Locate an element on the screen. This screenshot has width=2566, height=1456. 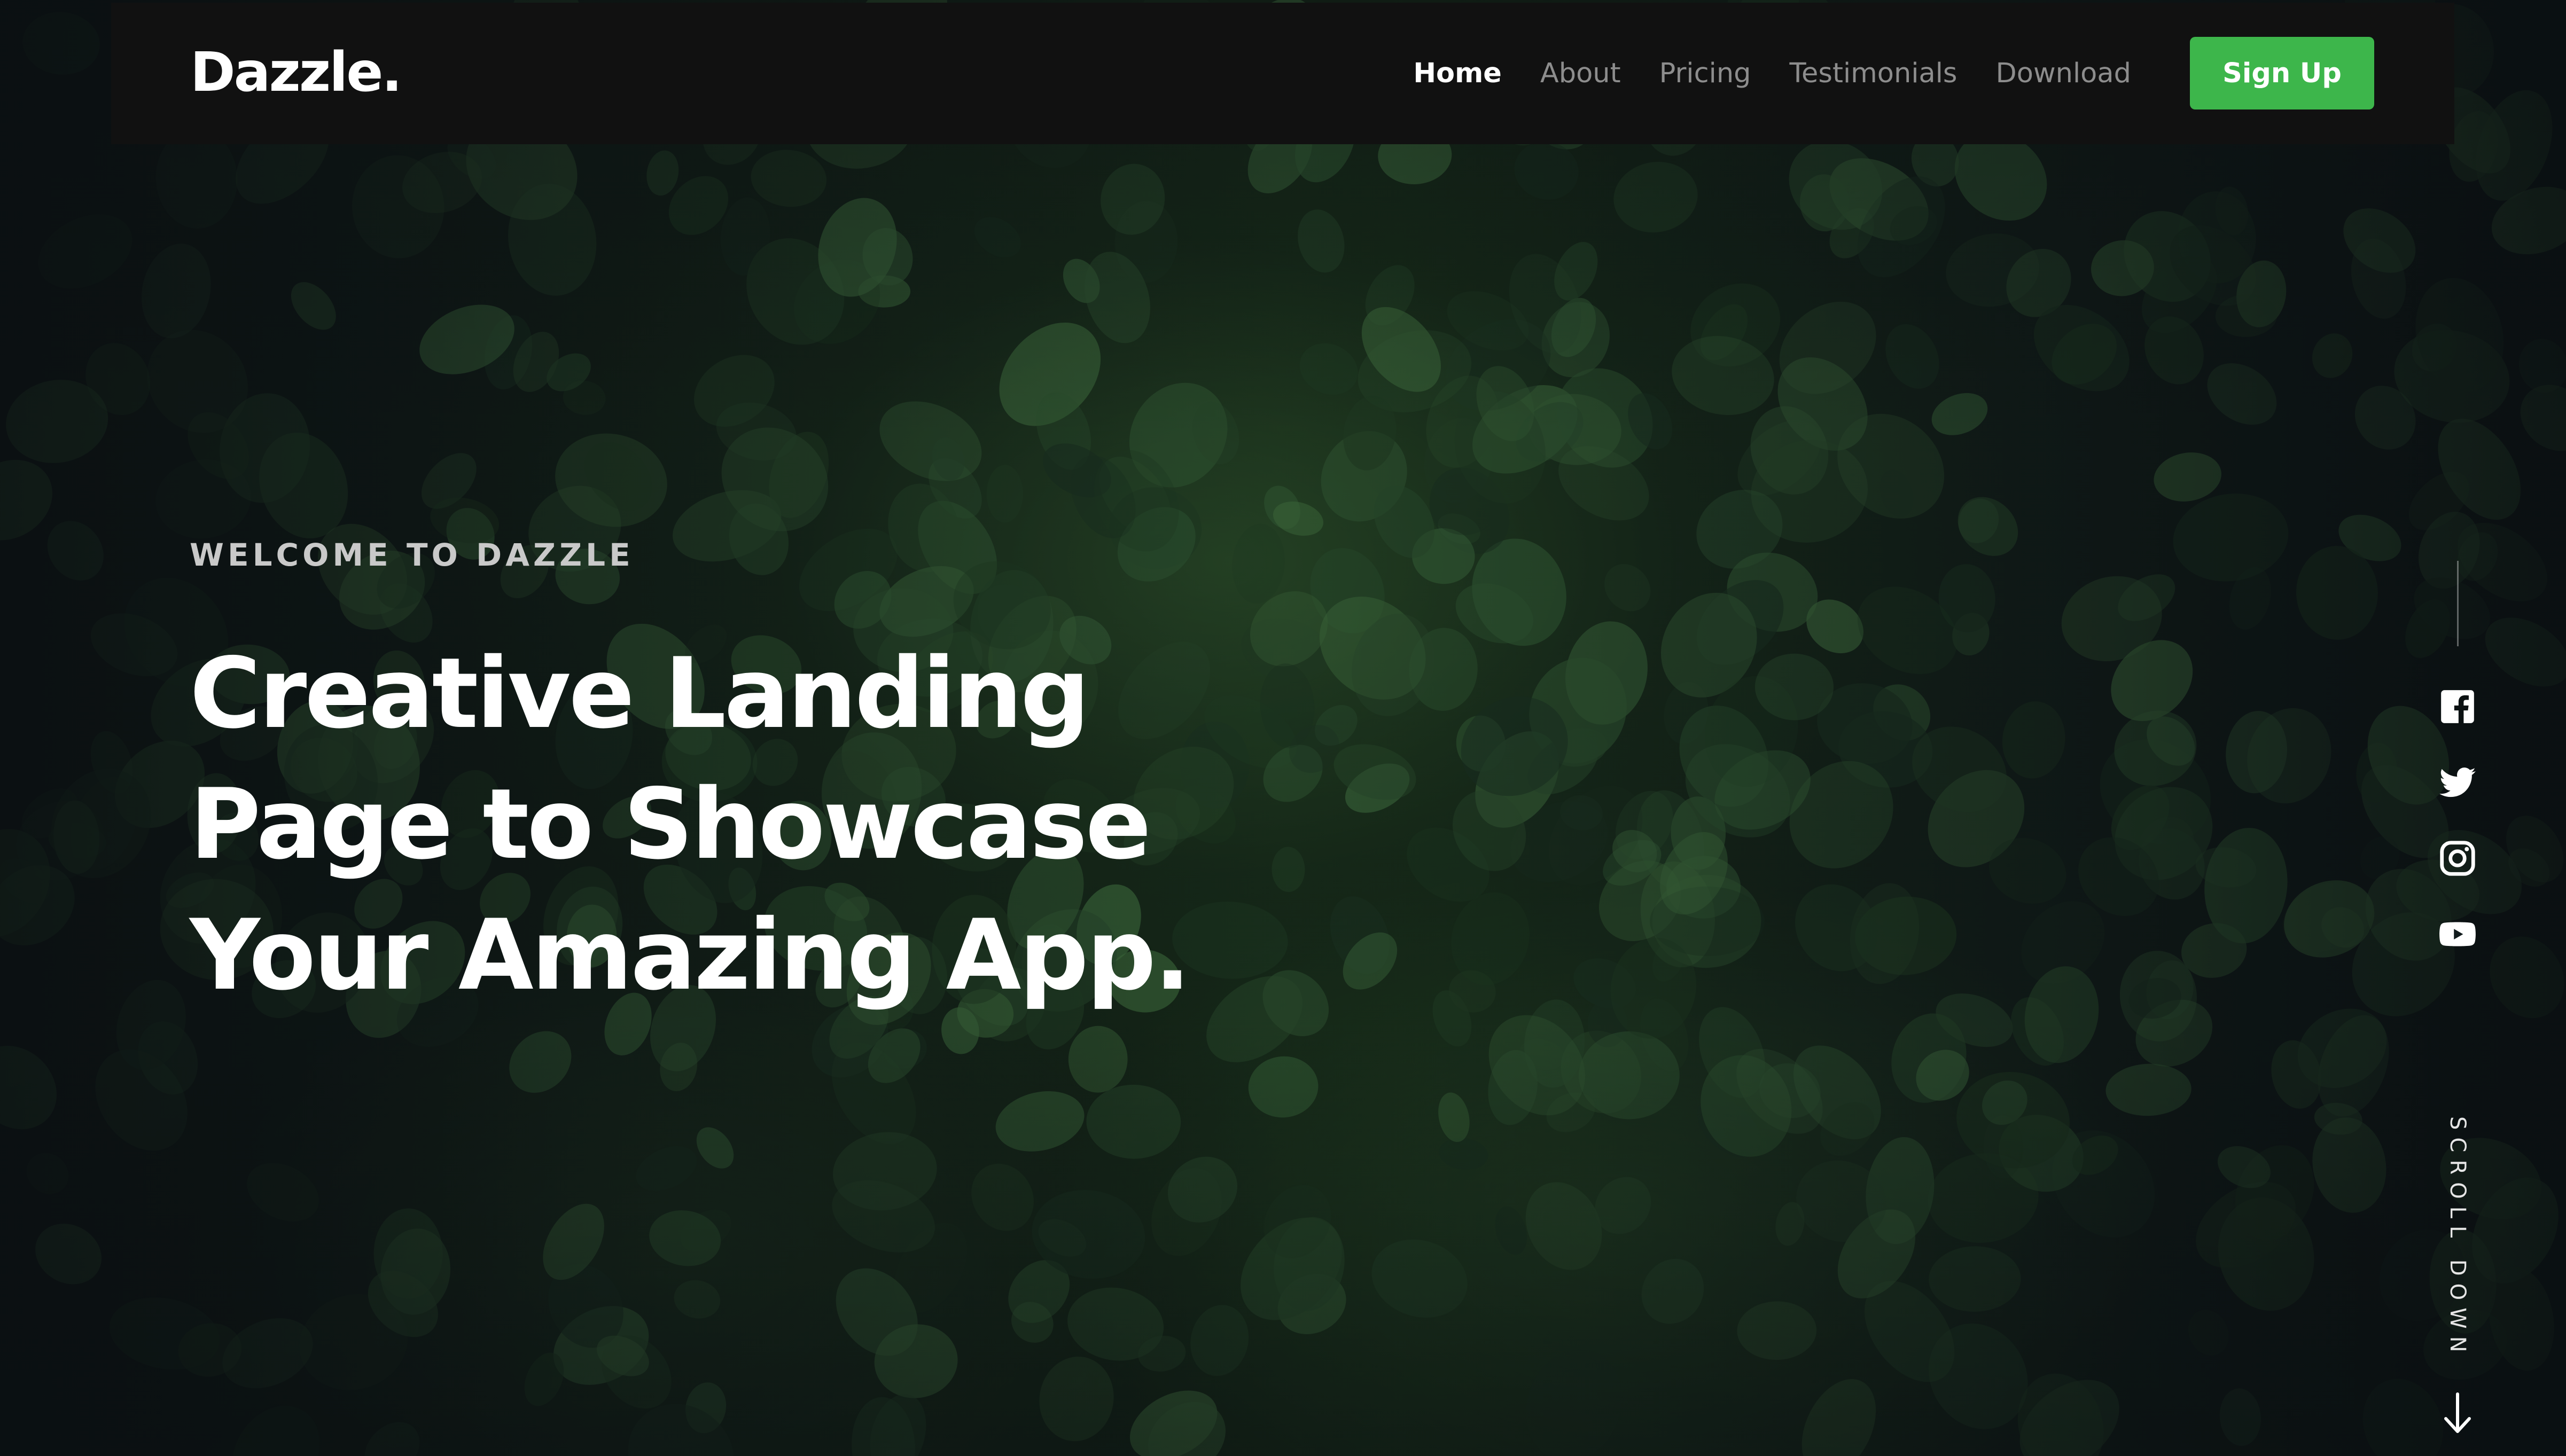
instagram-icon is located at coordinates (2458, 858).